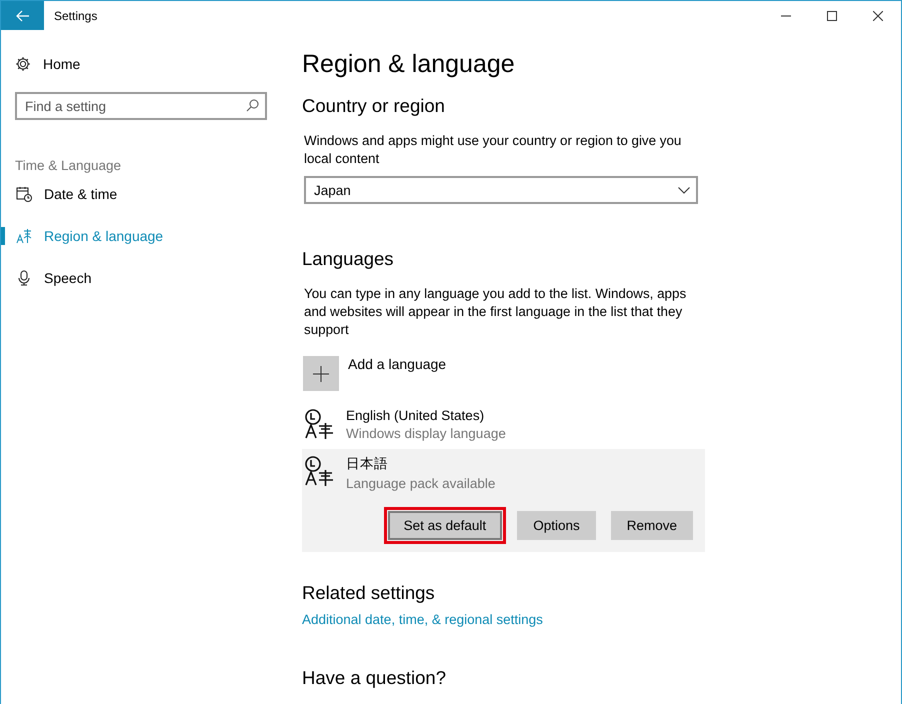 The image size is (902, 704). I want to click on language-item: 日本語 Language pack available Set as default Options Remove, so click(503, 500).